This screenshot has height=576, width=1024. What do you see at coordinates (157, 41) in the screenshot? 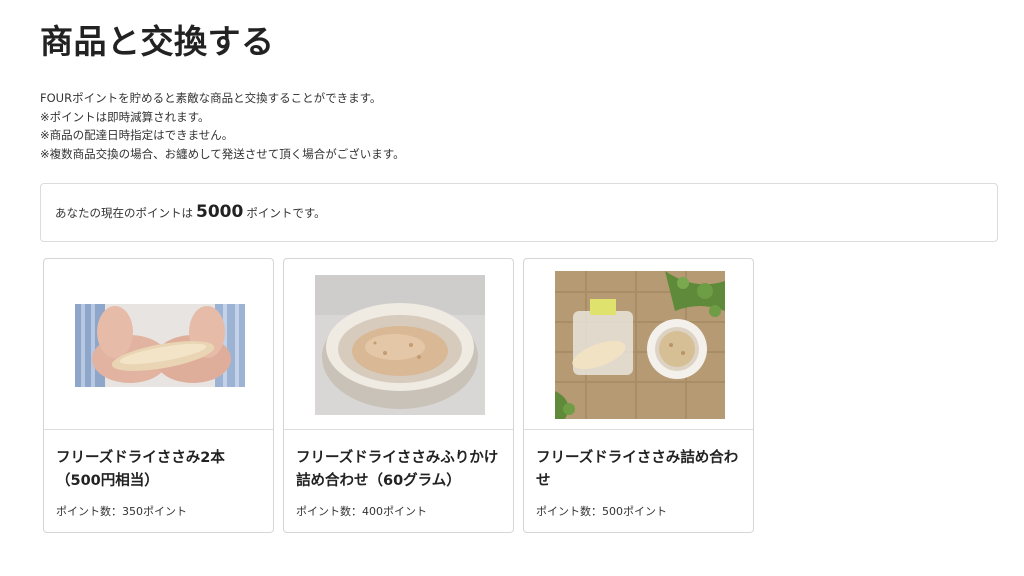
I see `page-title: 商品と交換する` at bounding box center [157, 41].